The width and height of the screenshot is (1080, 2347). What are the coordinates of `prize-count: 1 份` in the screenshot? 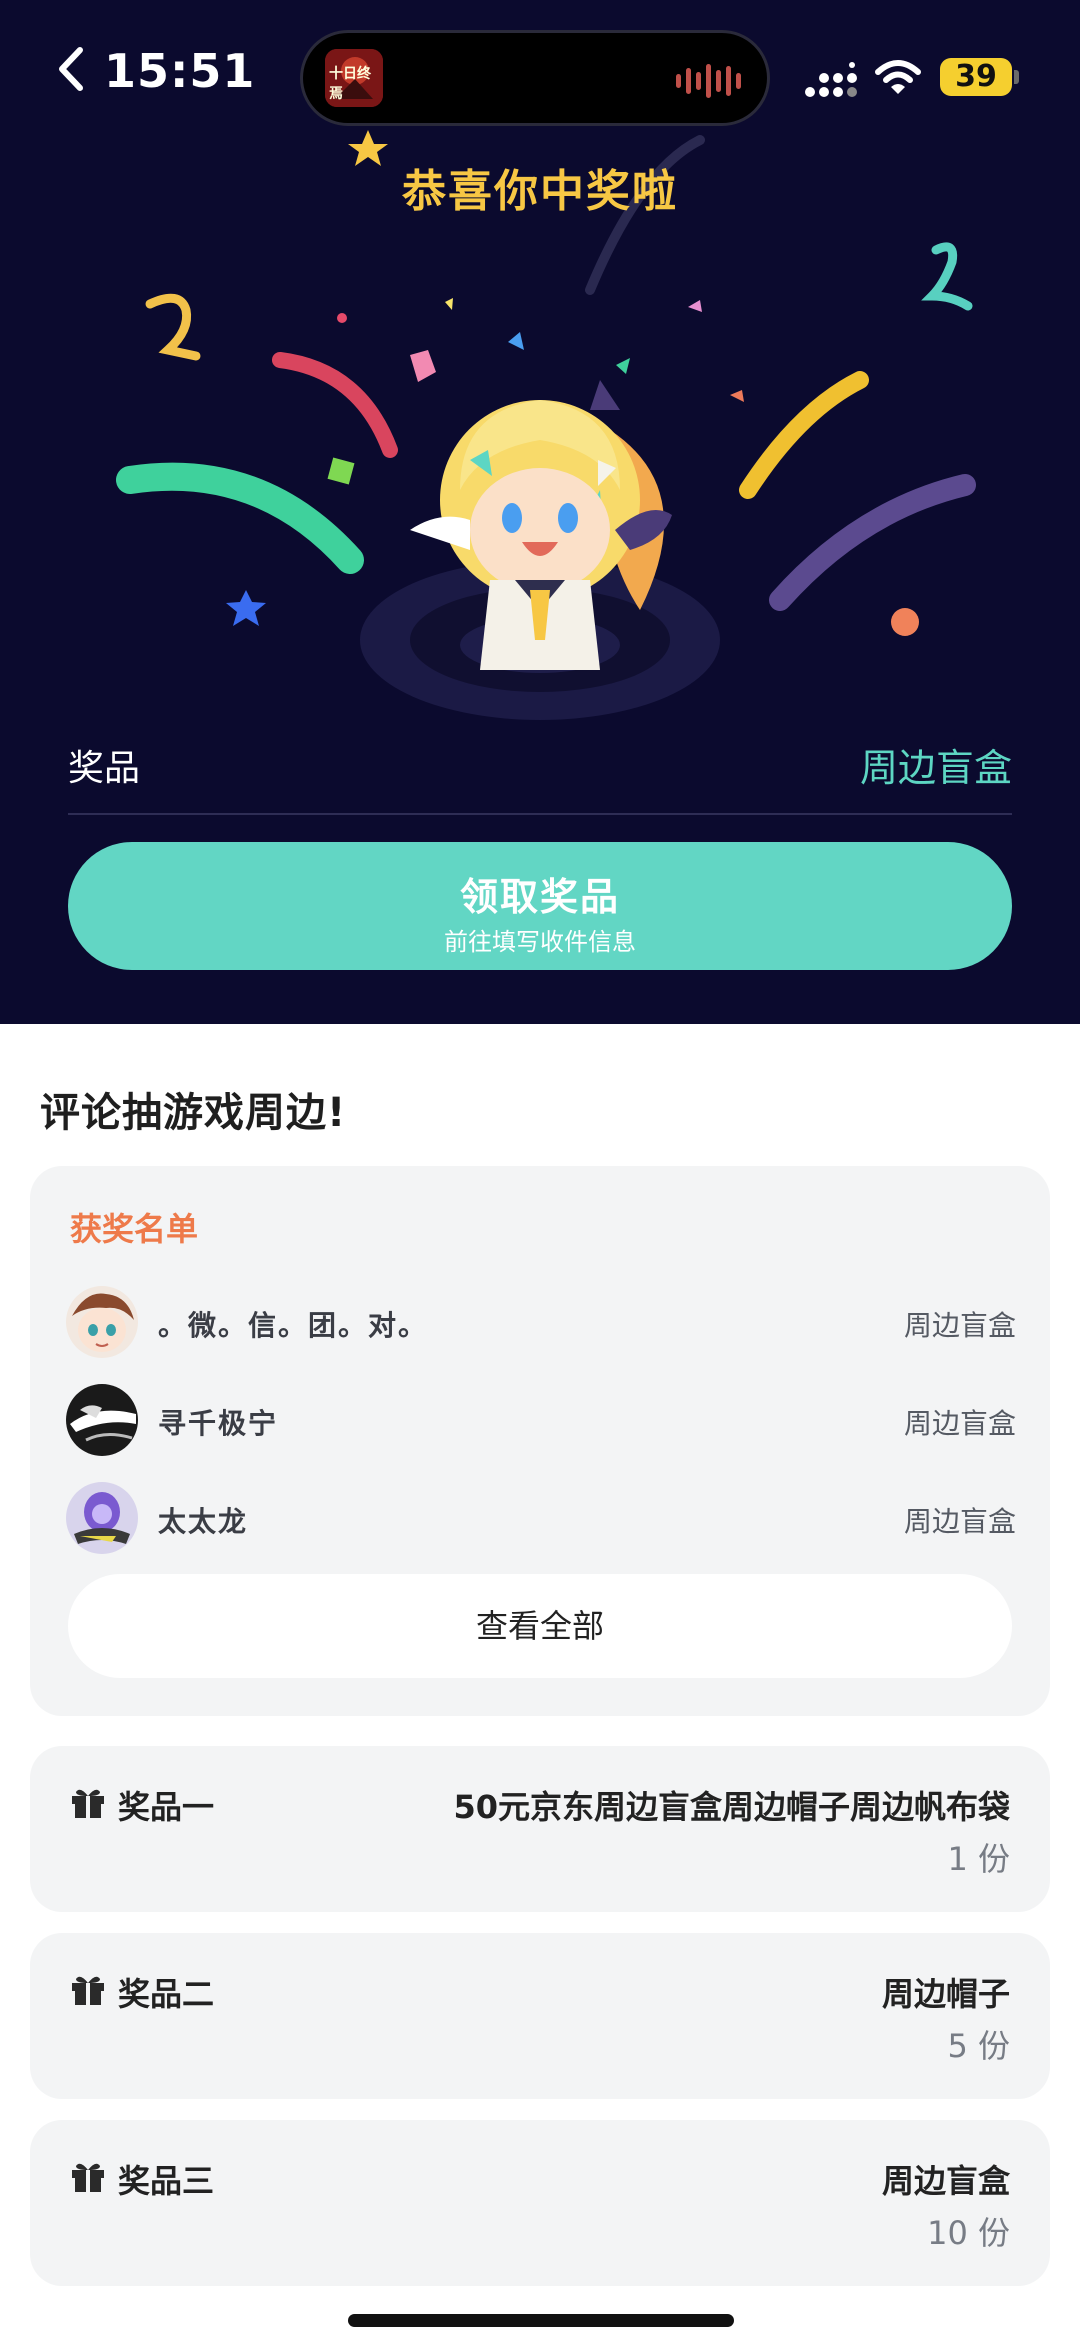 It's located at (978, 1859).